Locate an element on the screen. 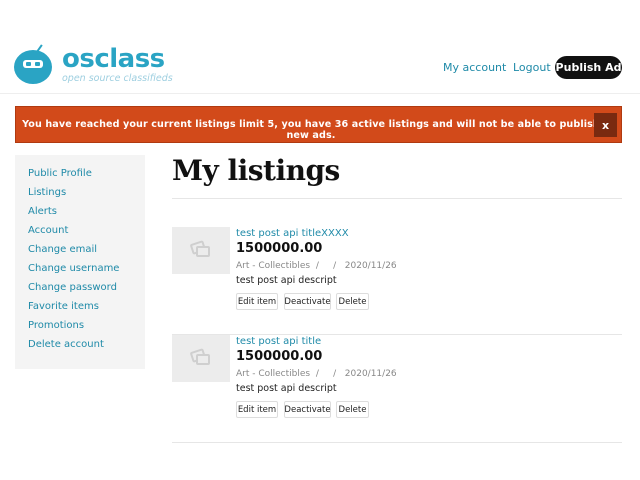 The image size is (640, 480). listing-title-link: test post api titleXXXX is located at coordinates (292, 233).